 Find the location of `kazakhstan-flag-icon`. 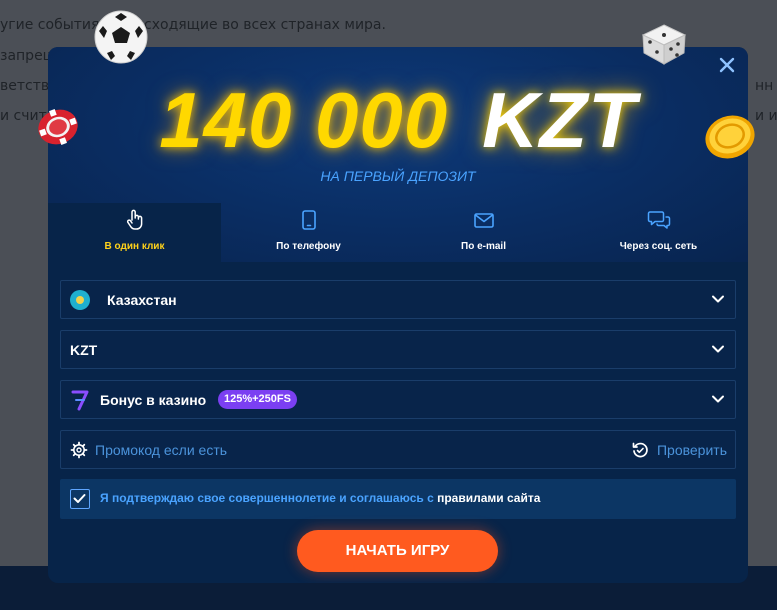

kazakhstan-flag-icon is located at coordinates (80, 300).